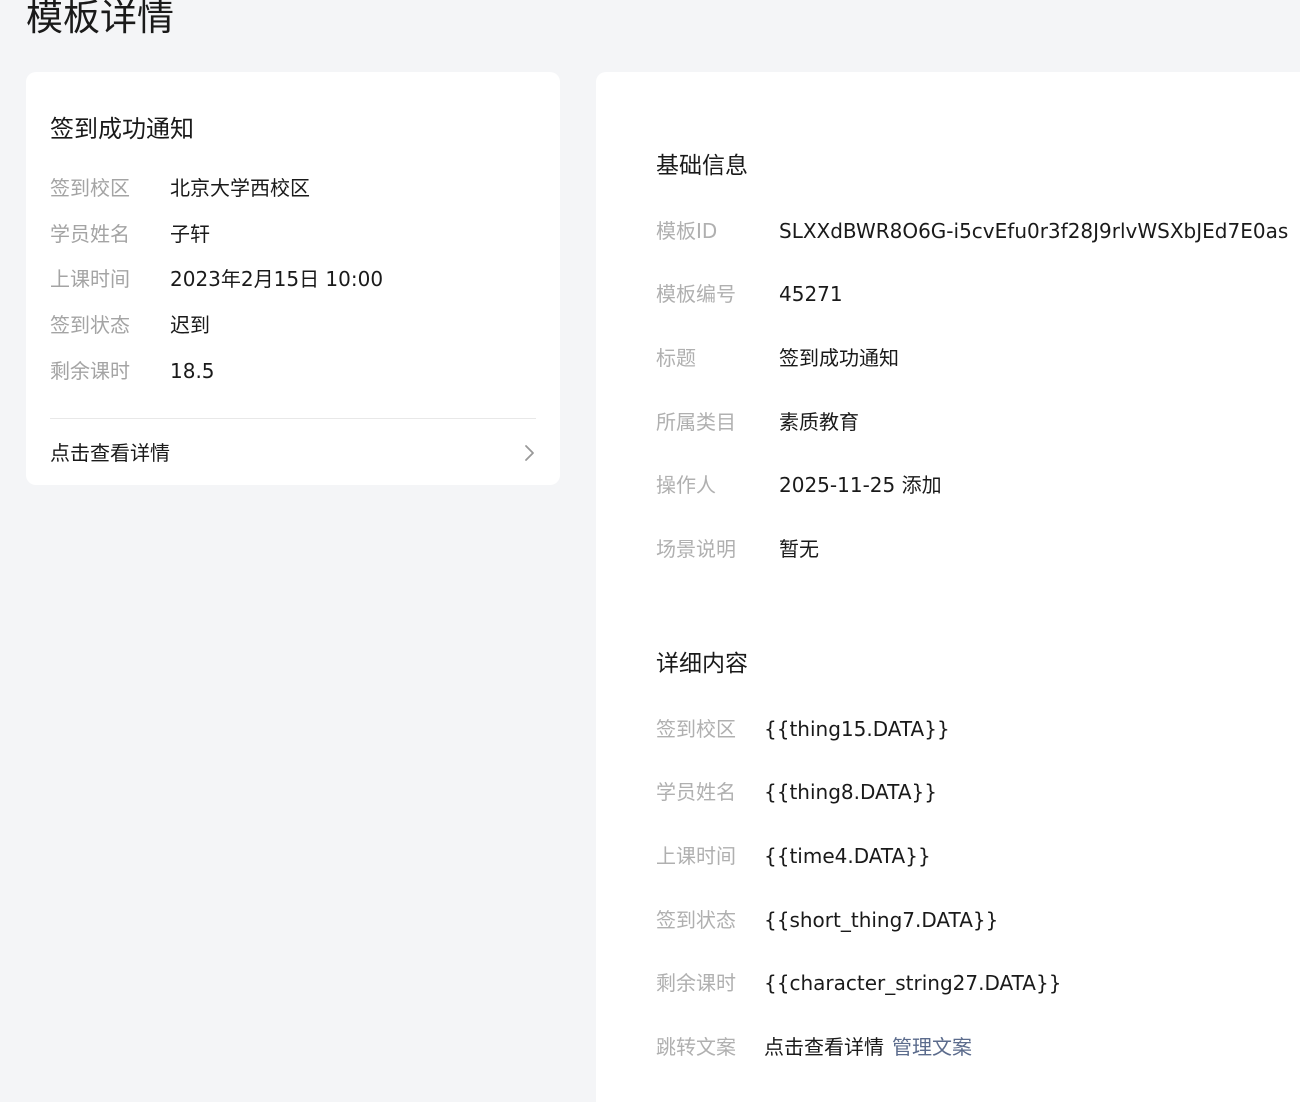  I want to click on info-row-template-number: 模板编号 45271, so click(749, 294).